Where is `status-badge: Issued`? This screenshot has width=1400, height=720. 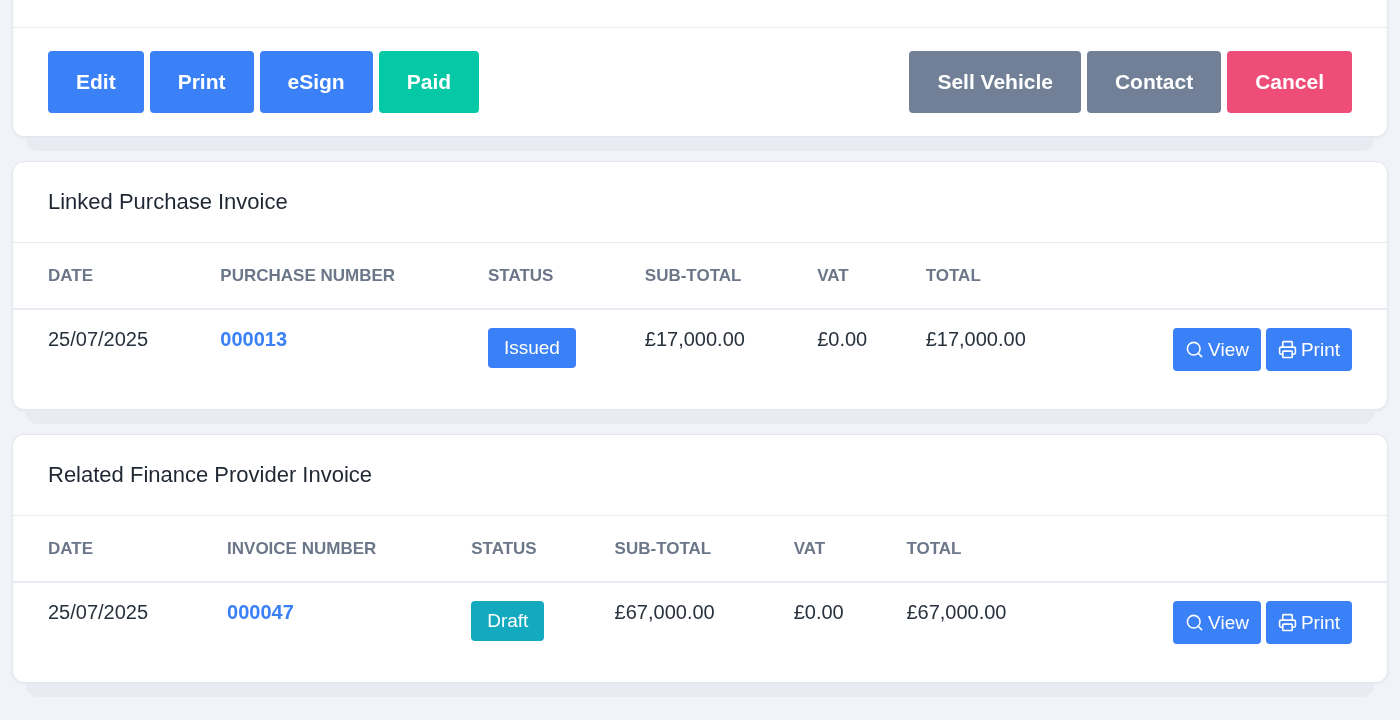
status-badge: Issued is located at coordinates (531, 348).